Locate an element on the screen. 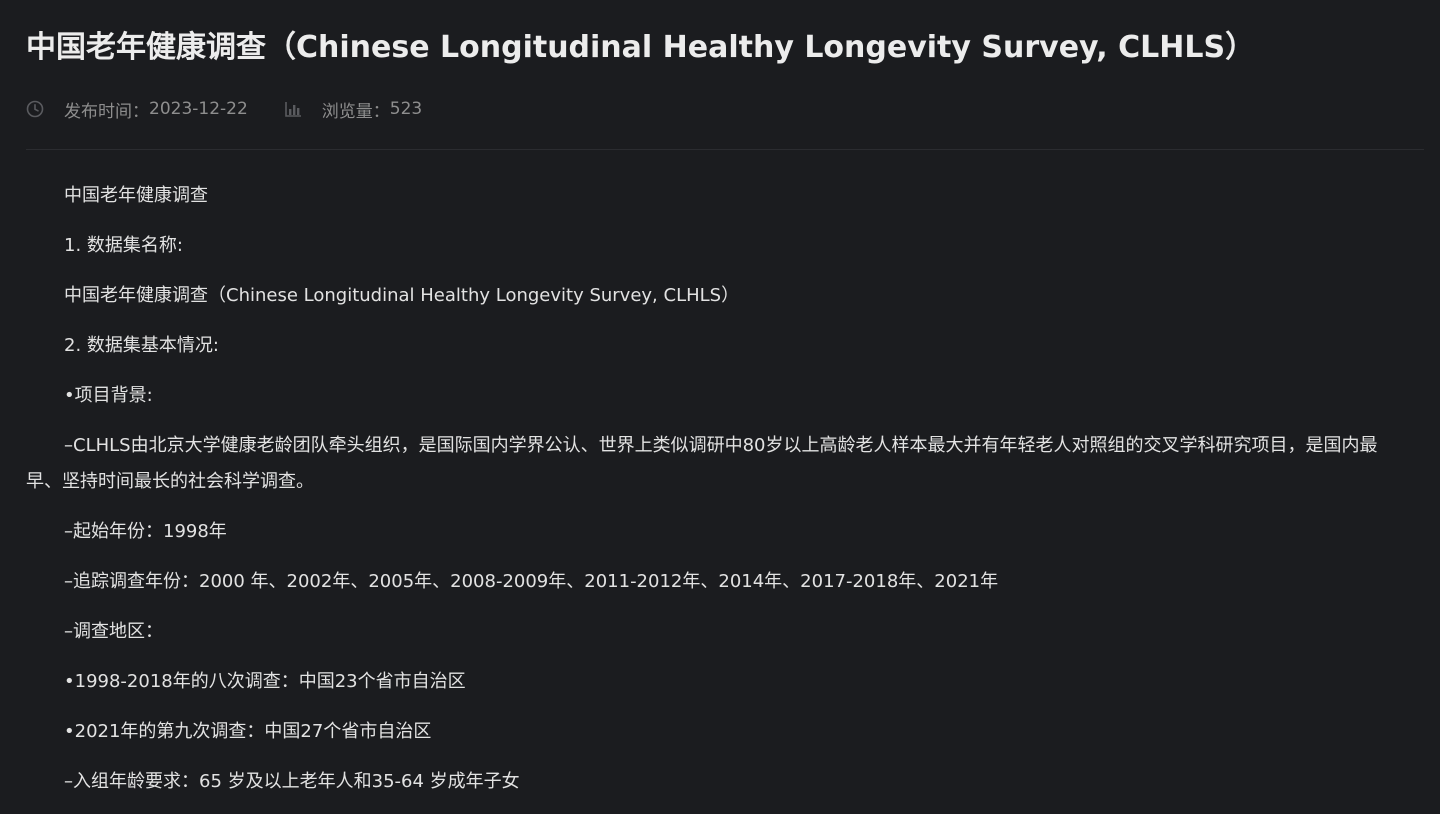 The height and width of the screenshot is (814, 1440). paragraph-background-label: •项目背景: is located at coordinates (108, 395).